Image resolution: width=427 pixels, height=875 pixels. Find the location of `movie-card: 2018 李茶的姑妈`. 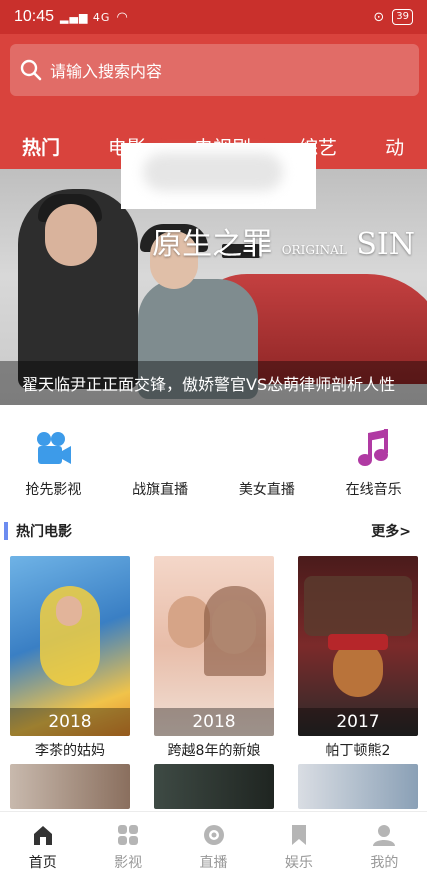

movie-card: 2018 李茶的姑妈 is located at coordinates (70, 658).